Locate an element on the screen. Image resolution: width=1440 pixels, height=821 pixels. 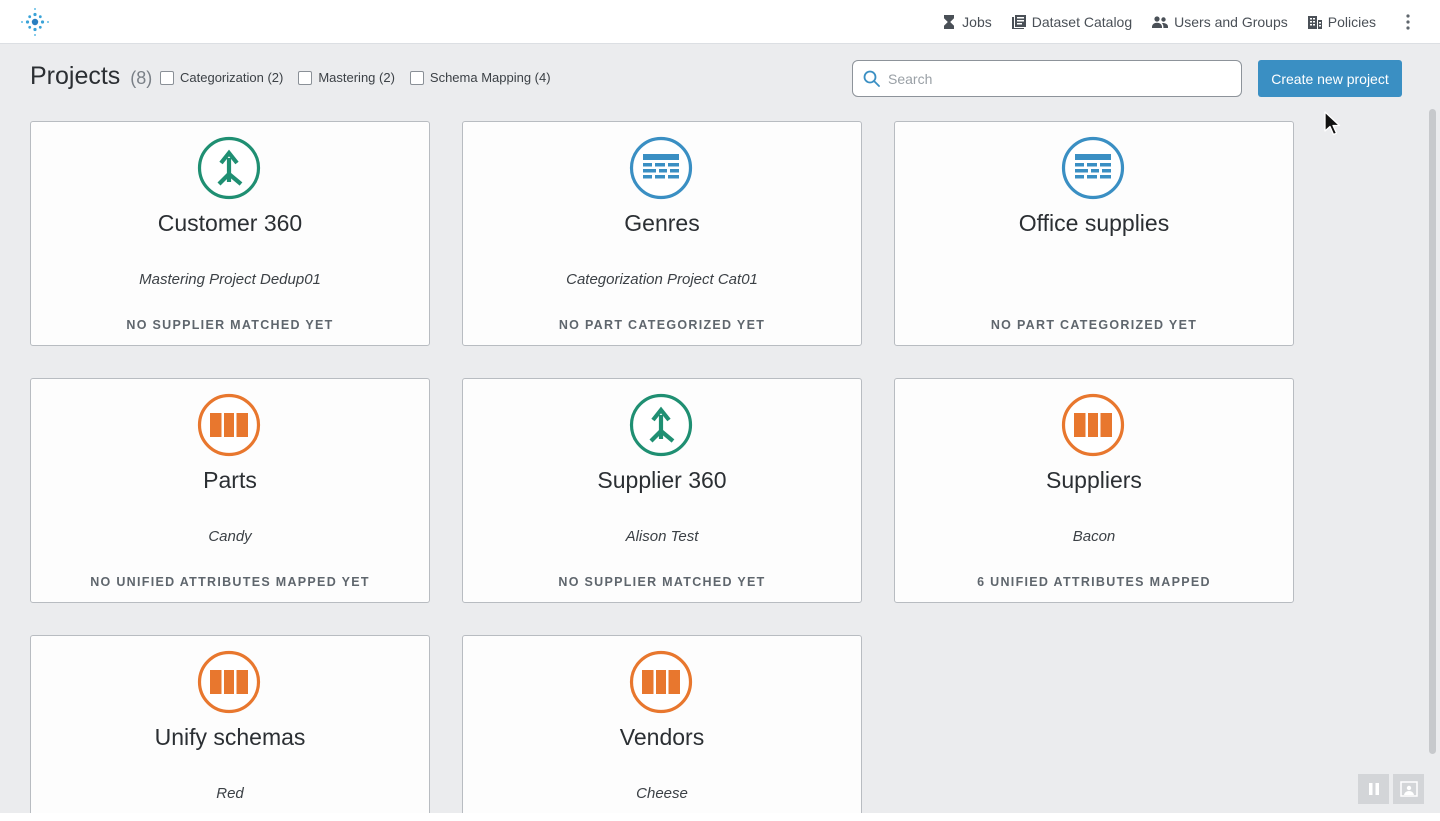
filter-categorization-label: Categorization (2) is located at coordinates (232, 77).